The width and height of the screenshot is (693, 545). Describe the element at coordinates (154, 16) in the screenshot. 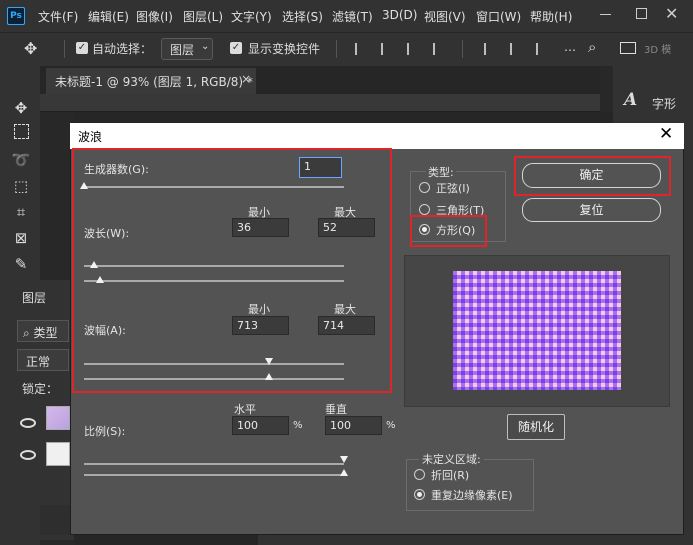

I see `menu-image: 图像(I)` at that location.